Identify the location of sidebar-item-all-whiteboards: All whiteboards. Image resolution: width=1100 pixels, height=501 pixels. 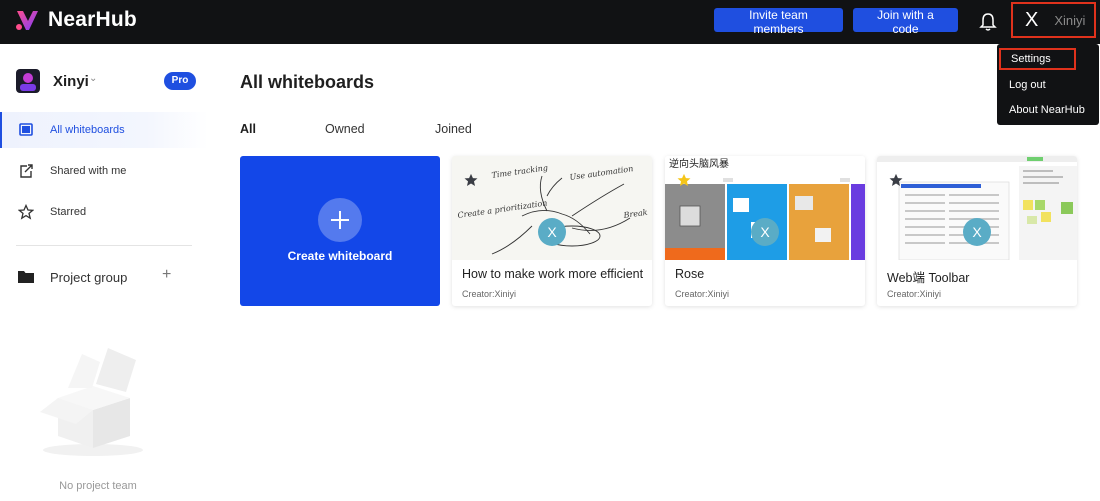
(104, 130).